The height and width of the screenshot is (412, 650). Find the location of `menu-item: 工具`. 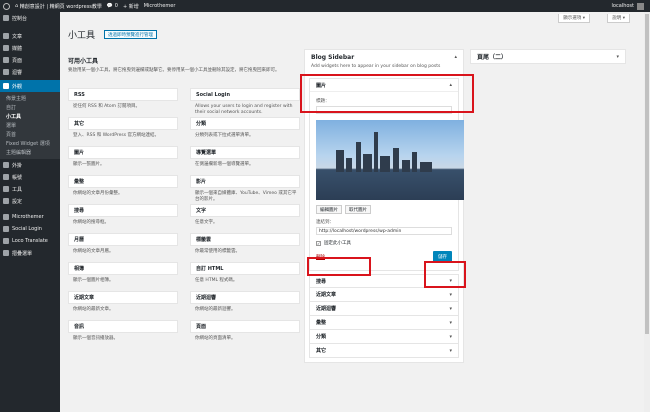

menu-item: 工具 is located at coordinates (30, 189).